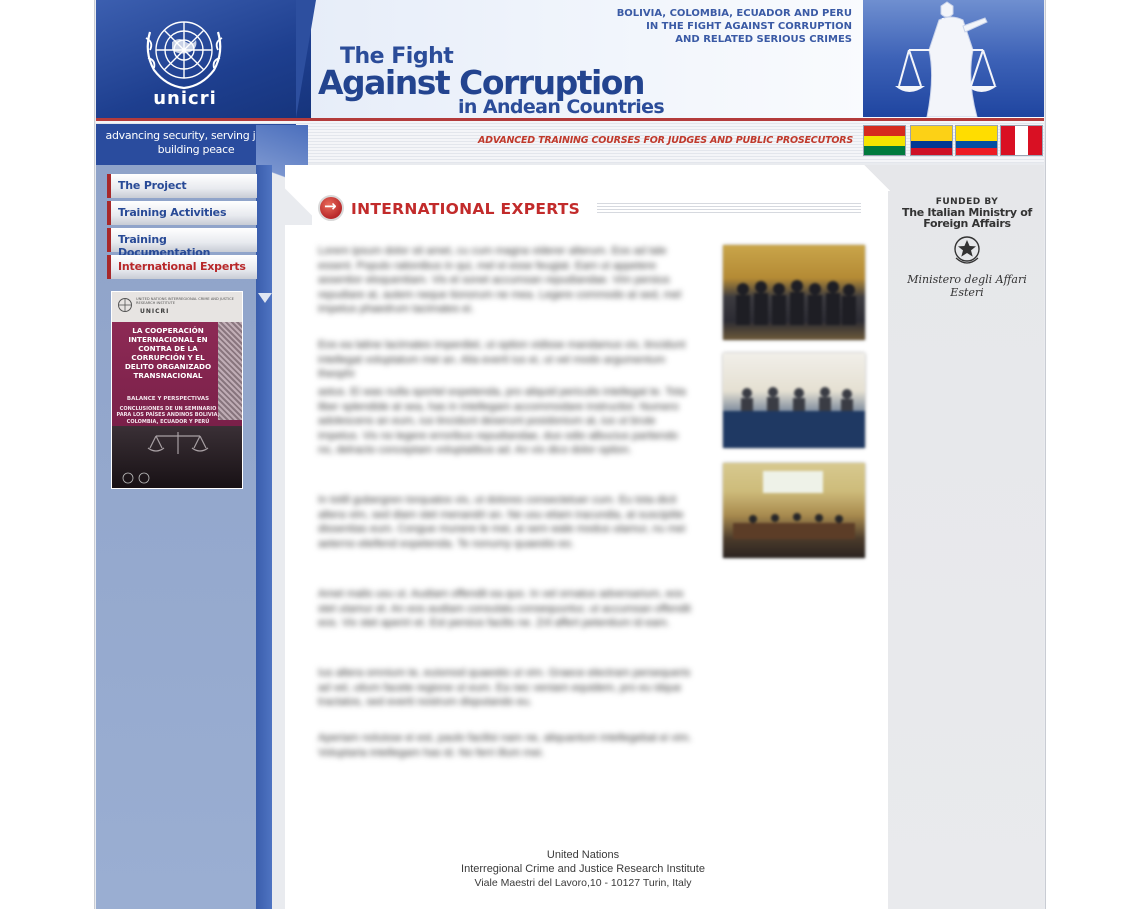 Image resolution: width=1145 pixels, height=909 pixels. What do you see at coordinates (331, 208) in the screenshot?
I see `arrow-right-icon` at bounding box center [331, 208].